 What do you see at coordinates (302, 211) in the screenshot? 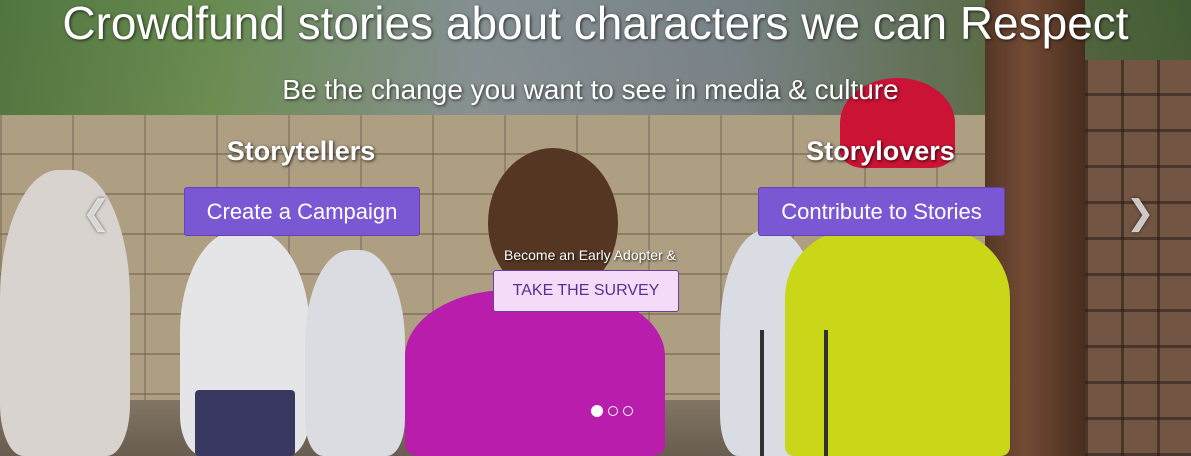
I see `create-campaign-button: Create a Campaign` at bounding box center [302, 211].